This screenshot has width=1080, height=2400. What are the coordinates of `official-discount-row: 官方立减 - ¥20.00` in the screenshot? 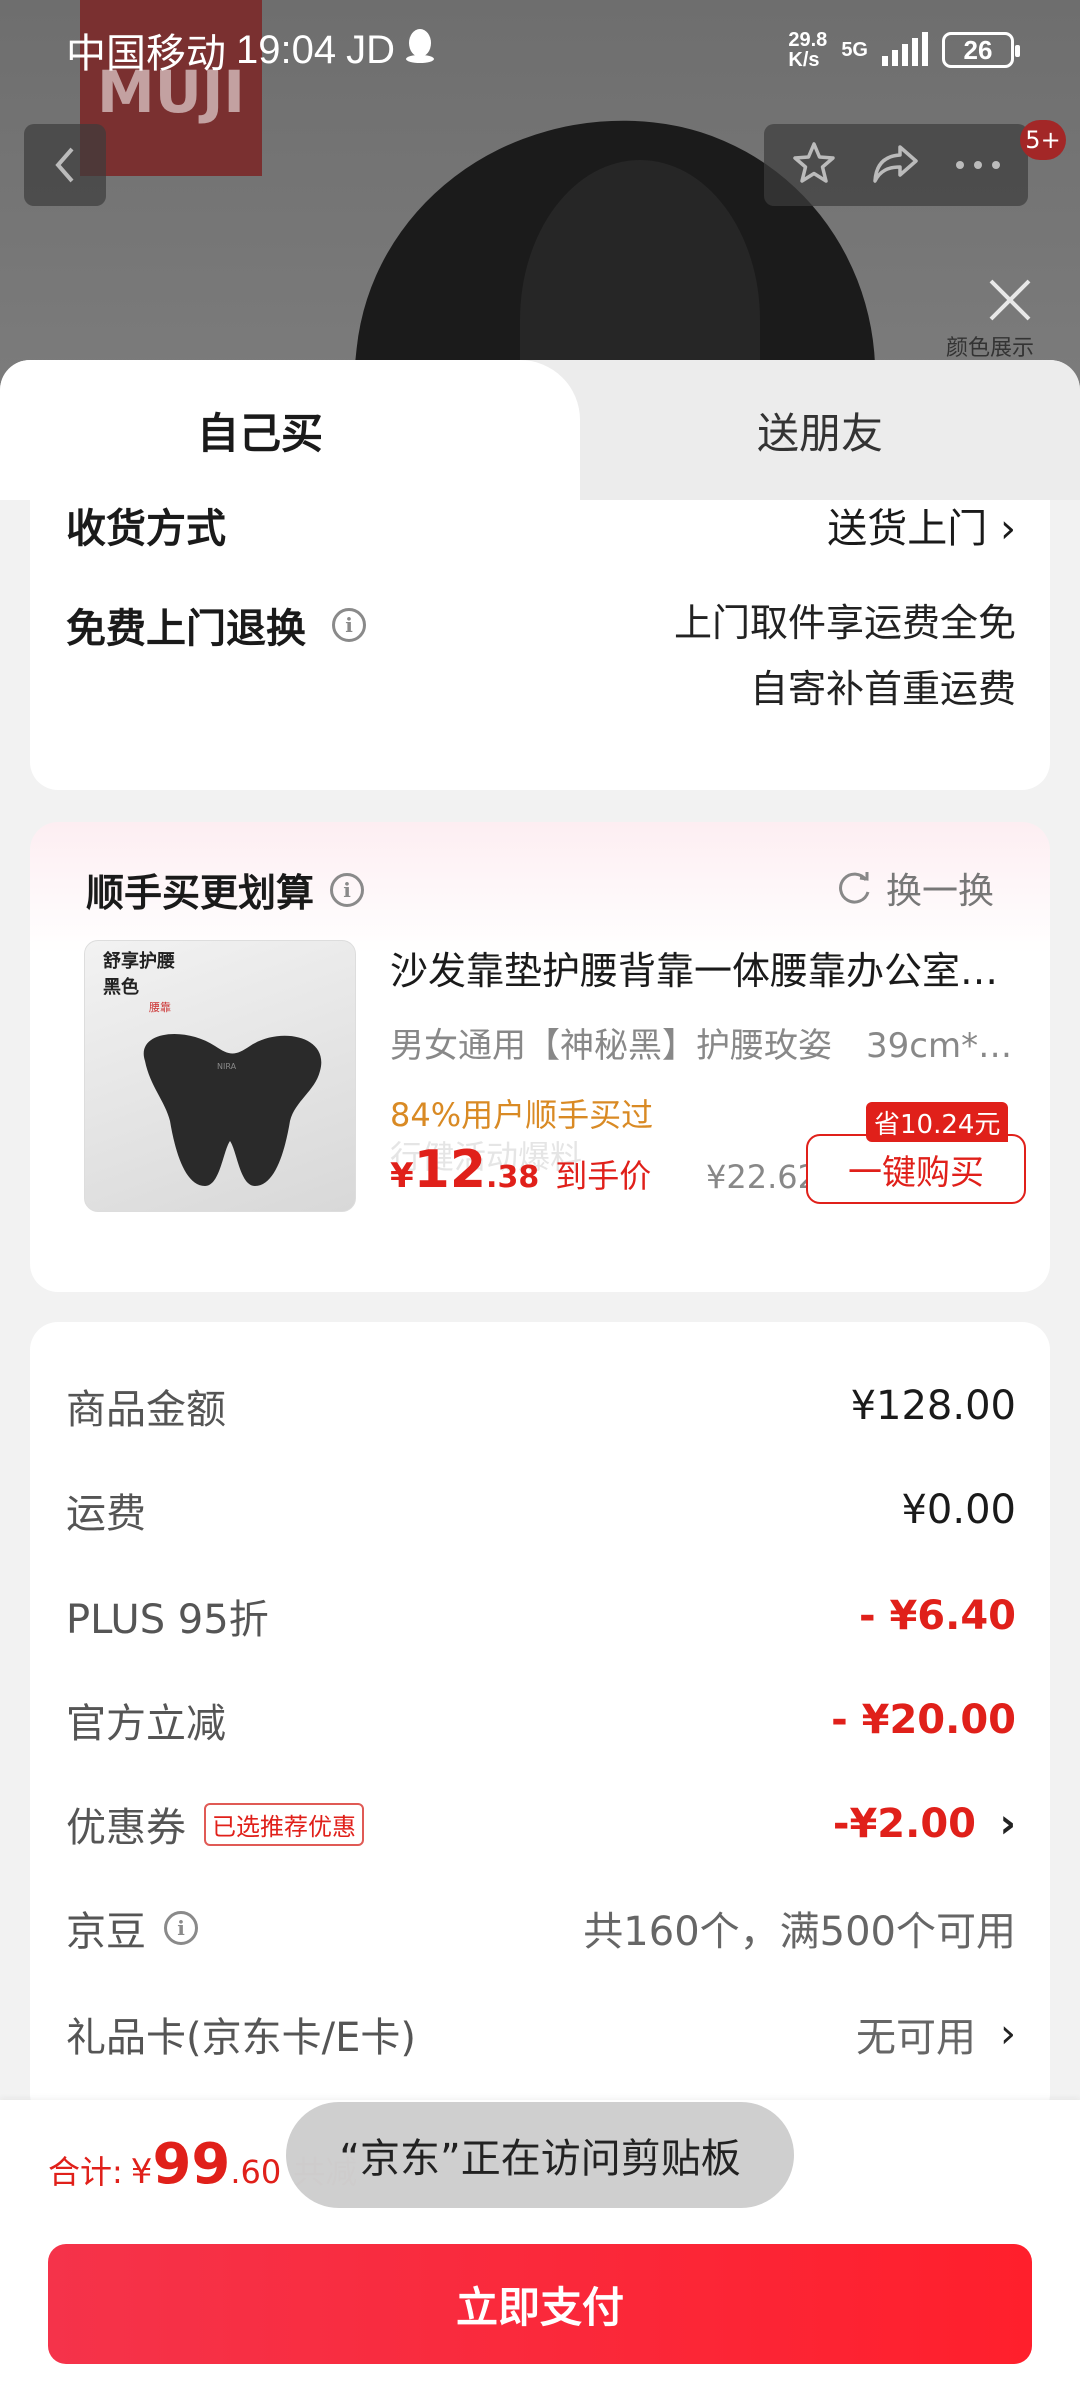 It's located at (541, 1720).